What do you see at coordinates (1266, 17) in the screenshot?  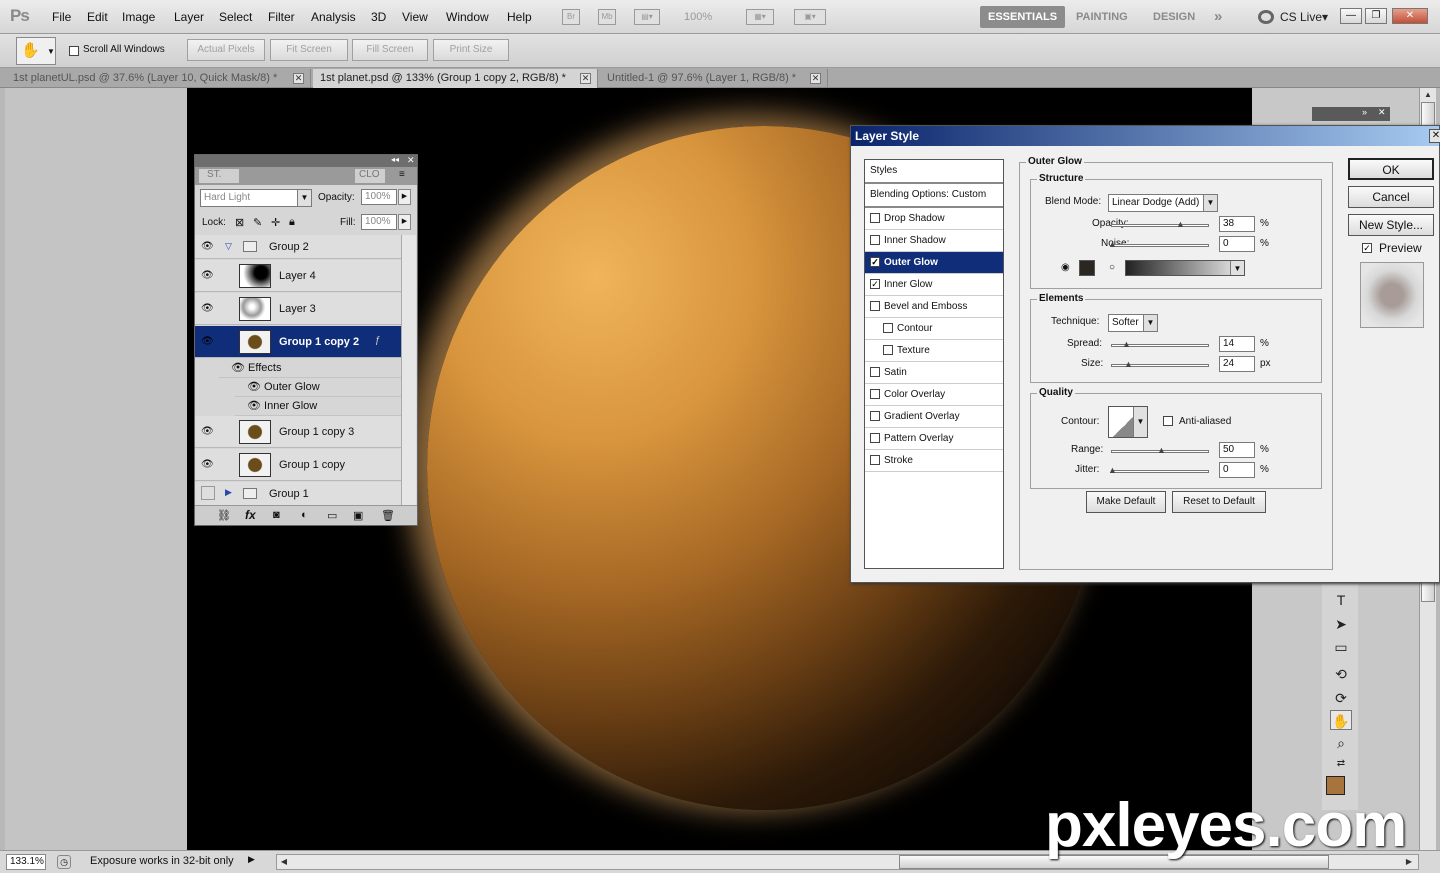 I see `cs-live-icon` at bounding box center [1266, 17].